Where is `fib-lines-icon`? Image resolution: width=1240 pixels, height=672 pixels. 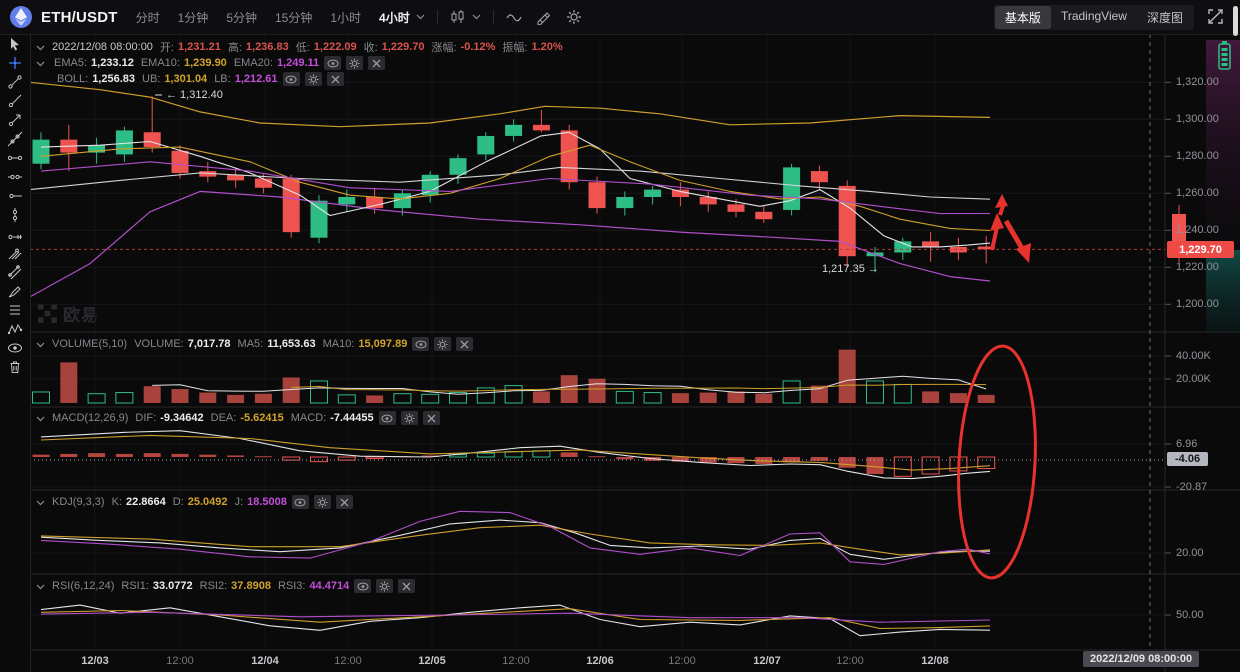 fib-lines-icon is located at coordinates (15, 309).